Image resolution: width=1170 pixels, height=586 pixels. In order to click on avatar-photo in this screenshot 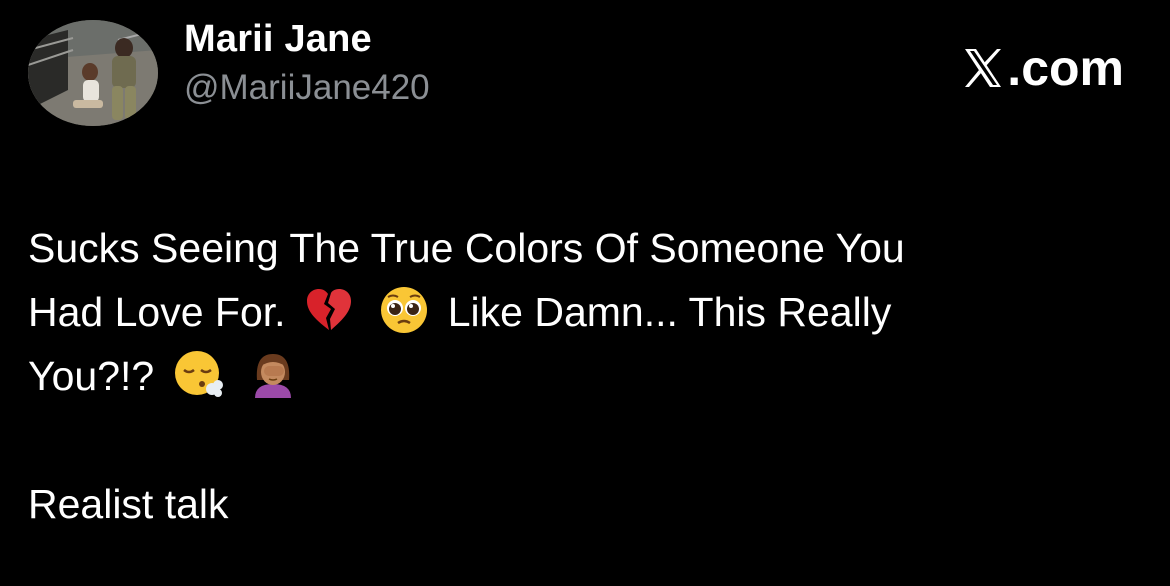, I will do `click(93, 73)`.